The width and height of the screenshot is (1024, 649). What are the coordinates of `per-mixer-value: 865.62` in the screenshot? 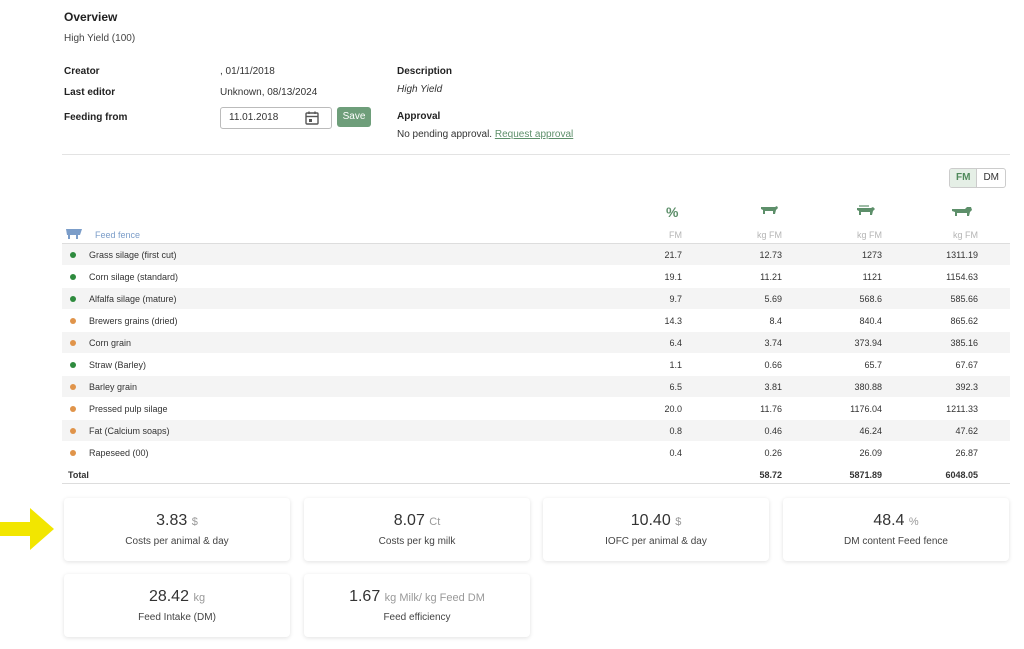 It's located at (964, 321).